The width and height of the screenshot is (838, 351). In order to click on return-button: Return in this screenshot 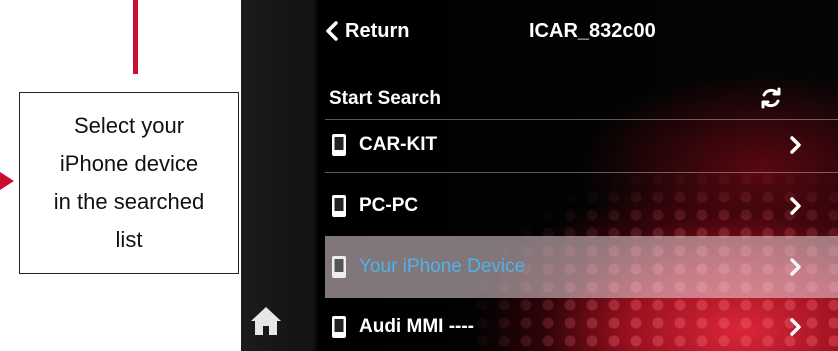, I will do `click(367, 31)`.